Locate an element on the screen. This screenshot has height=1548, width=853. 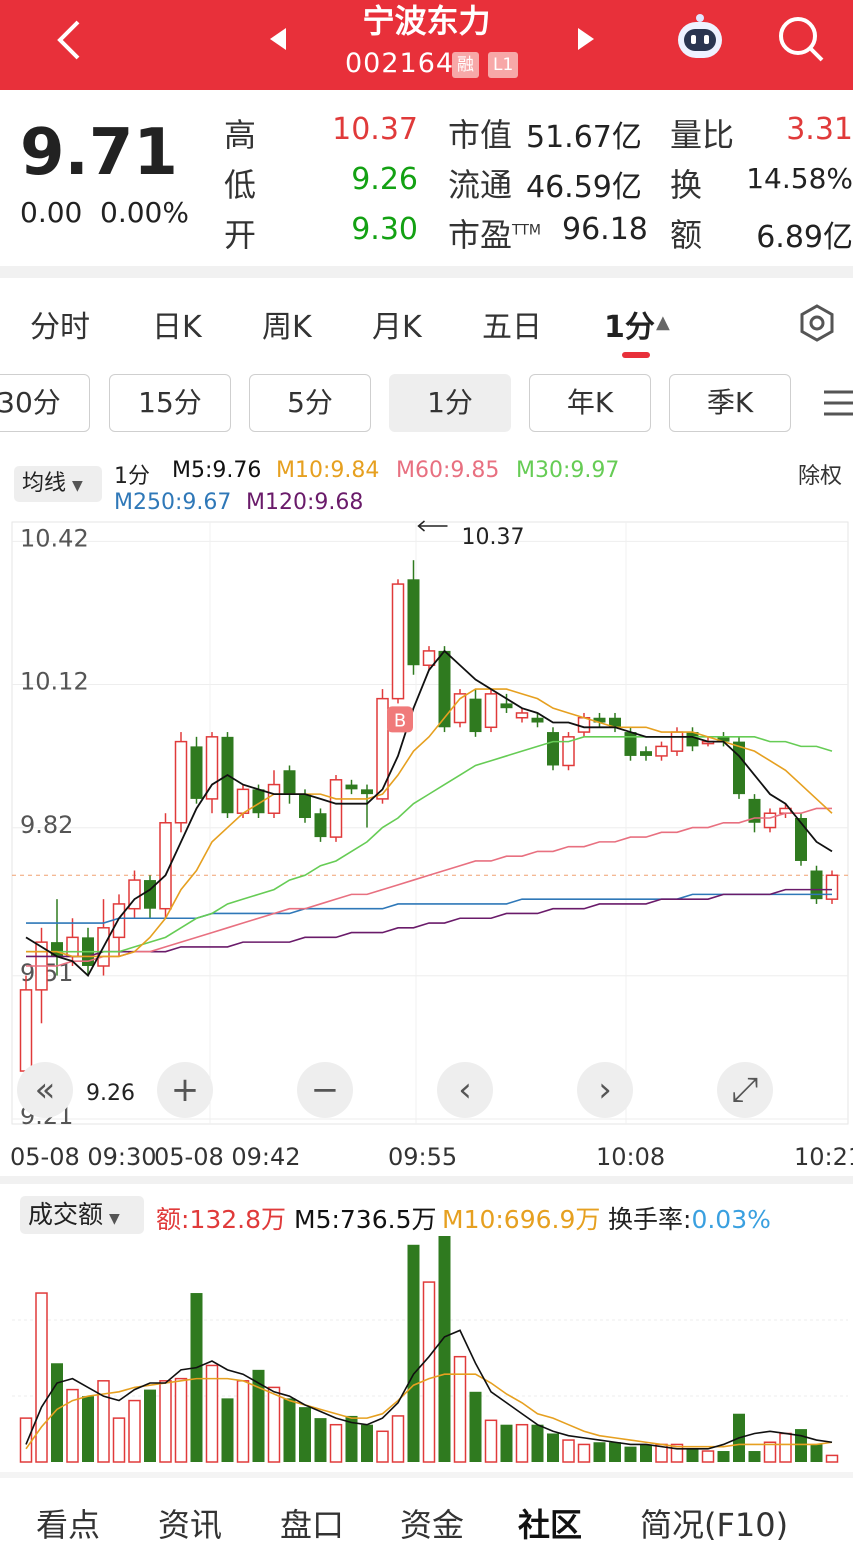
price-change-pct: 0.00% is located at coordinates (144, 212).